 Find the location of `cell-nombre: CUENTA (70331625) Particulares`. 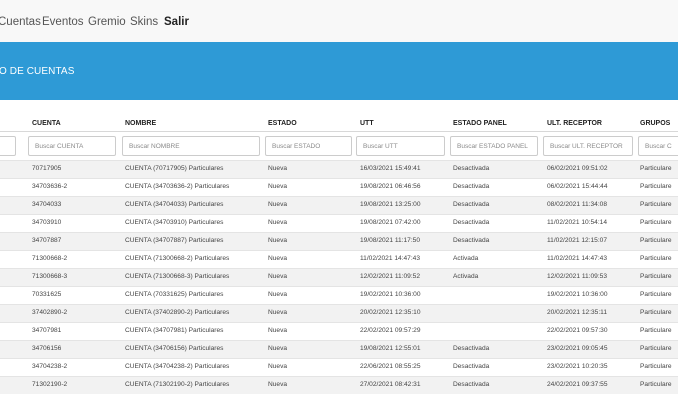

cell-nombre: CUENTA (70331625) Particulares is located at coordinates (174, 294).